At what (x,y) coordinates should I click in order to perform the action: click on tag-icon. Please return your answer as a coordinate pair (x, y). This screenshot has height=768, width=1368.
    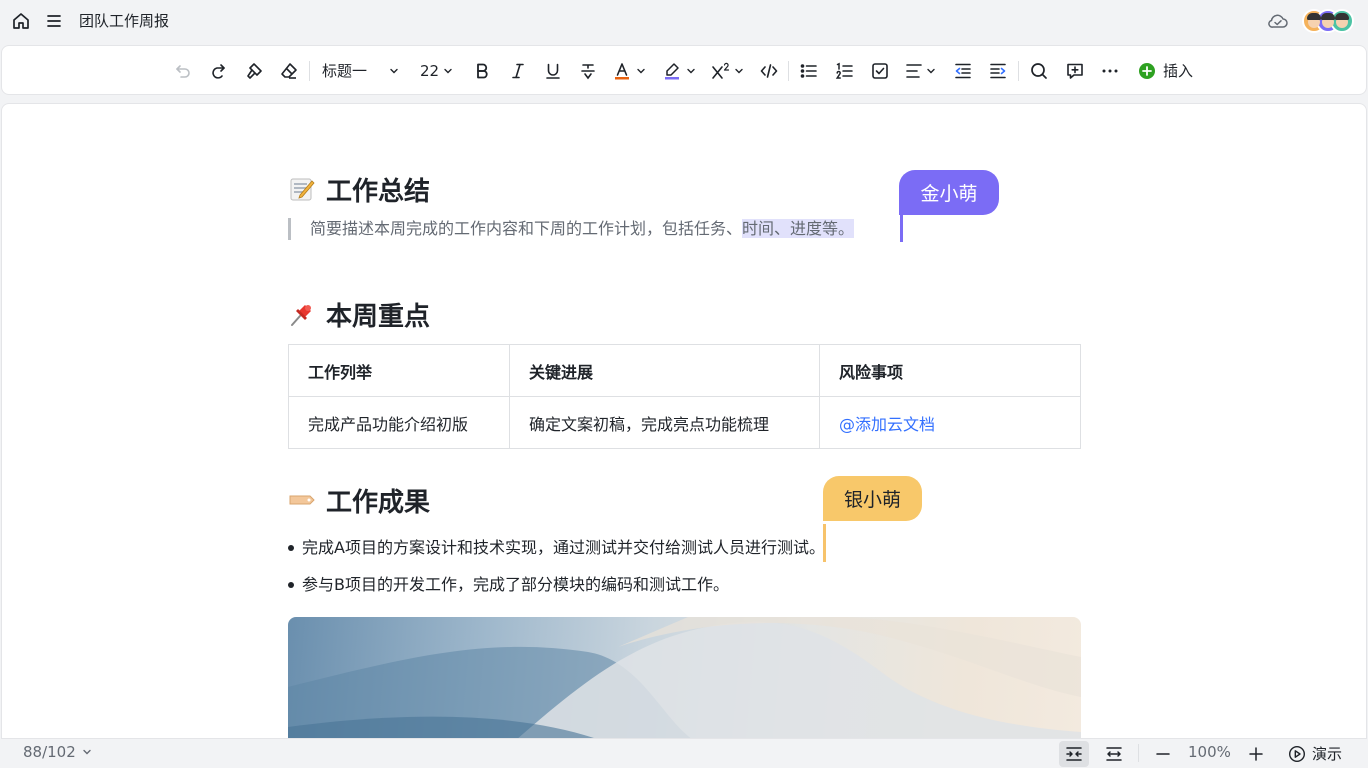
    Looking at the image, I should click on (302, 500).